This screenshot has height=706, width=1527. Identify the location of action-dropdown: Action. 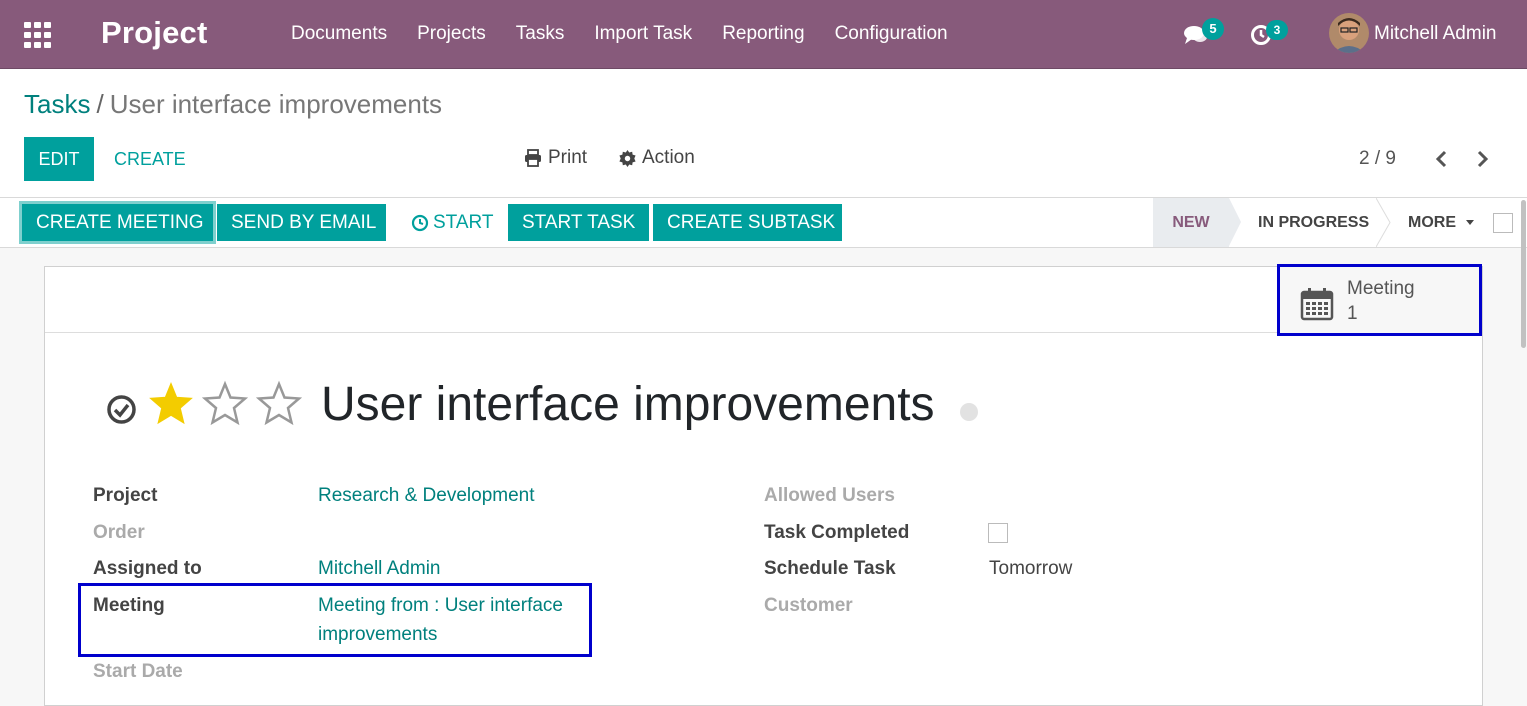
(657, 158).